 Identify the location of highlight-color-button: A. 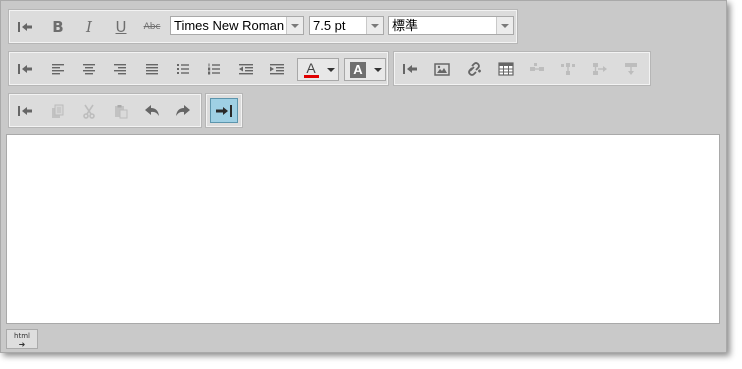
(365, 69).